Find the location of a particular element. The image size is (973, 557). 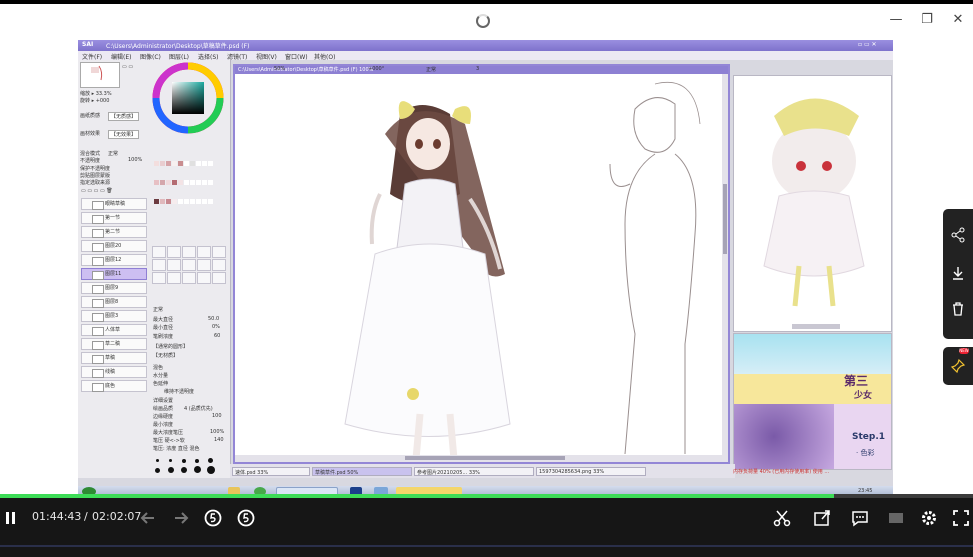

effect-select: 【无效果】 is located at coordinates (124, 134).